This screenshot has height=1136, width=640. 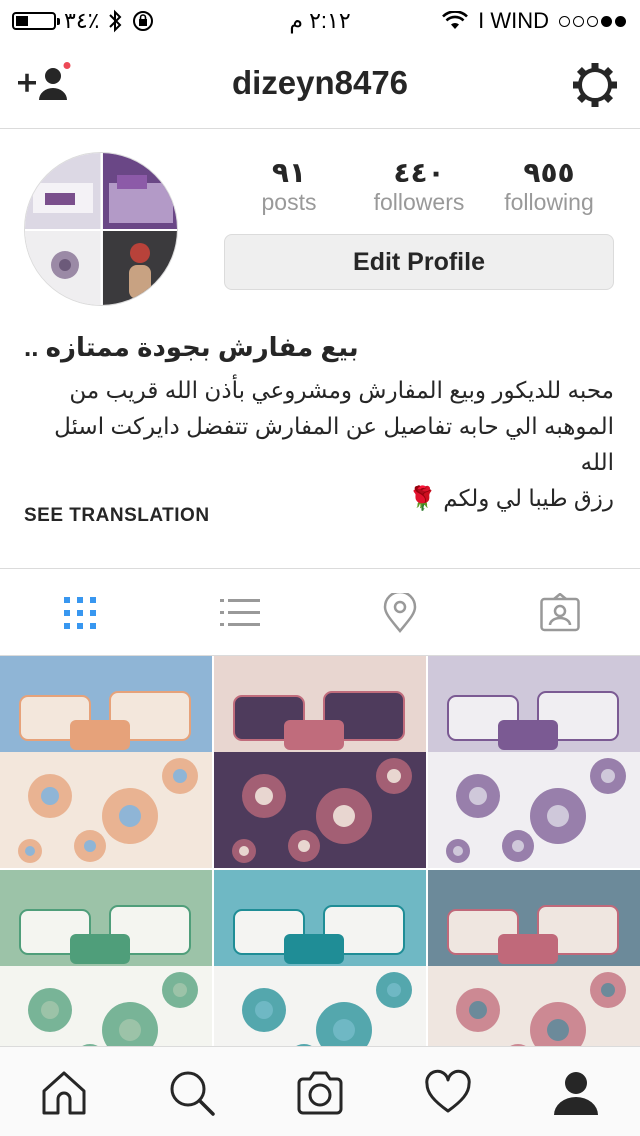 I want to click on top-nav-bar: dizeyn8476, so click(x=320, y=84).